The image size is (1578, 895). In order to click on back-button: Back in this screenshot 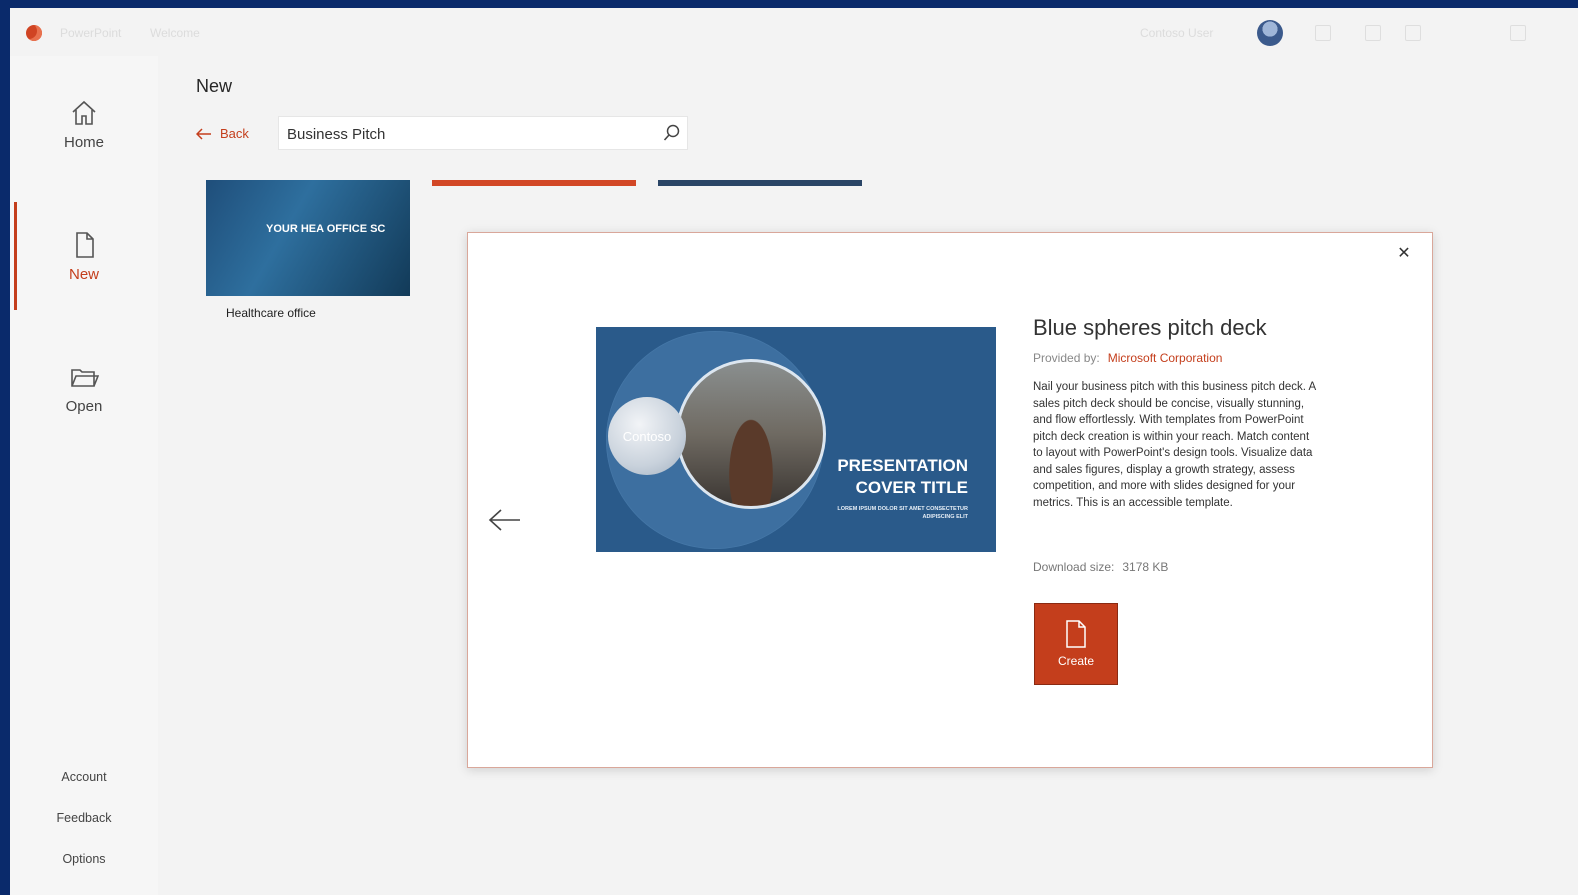, I will do `click(222, 133)`.